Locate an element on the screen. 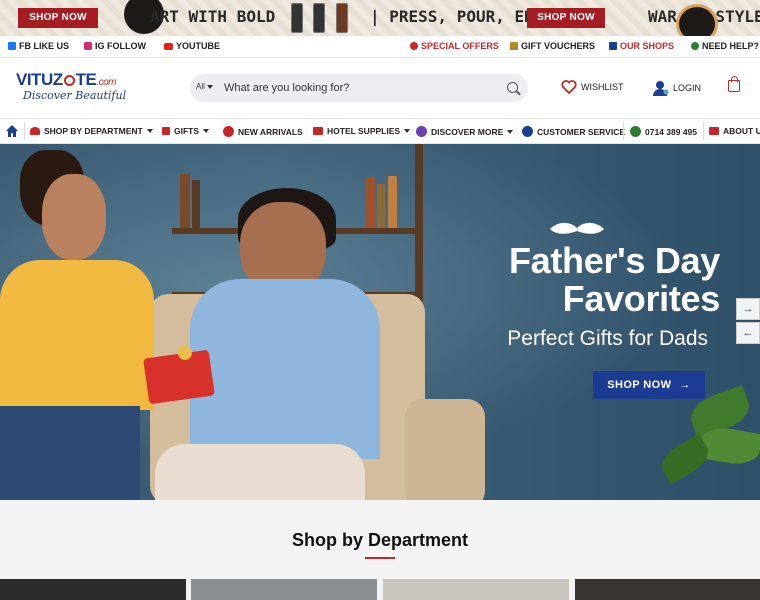  special-offers-label: SPECIAL OFFERS is located at coordinates (460, 46).